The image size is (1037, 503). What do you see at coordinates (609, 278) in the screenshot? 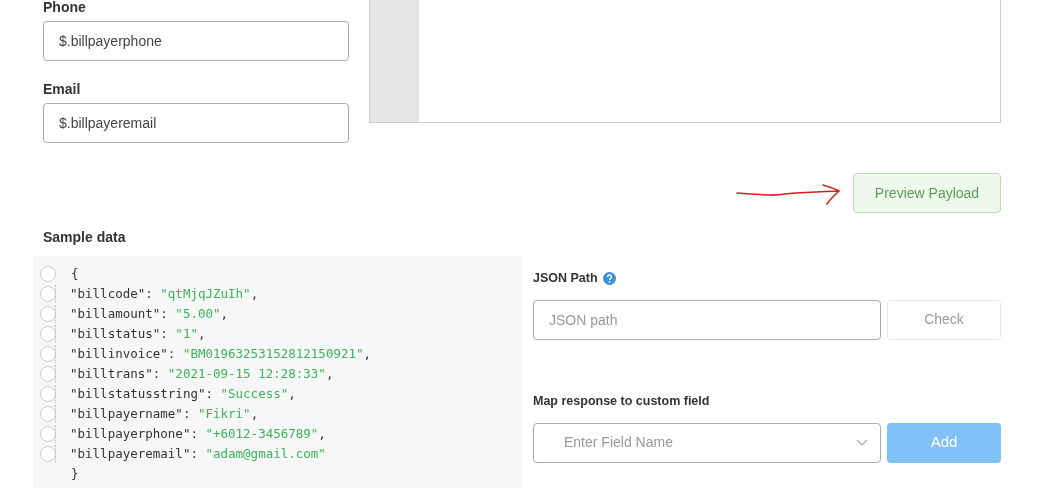
I see `help-icon` at bounding box center [609, 278].